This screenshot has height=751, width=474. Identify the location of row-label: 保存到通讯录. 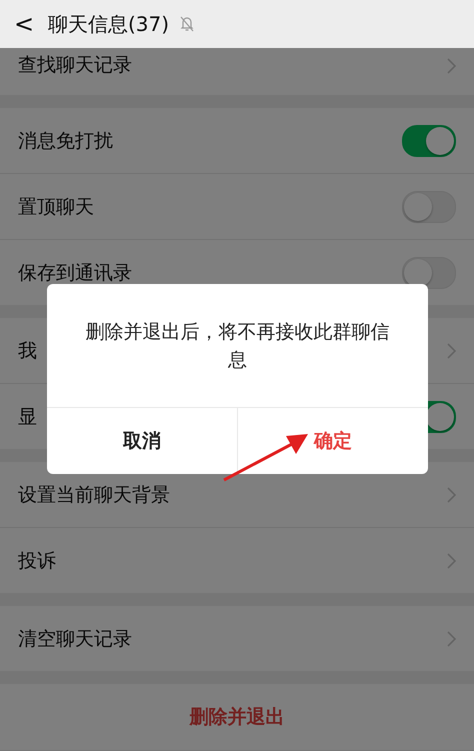
(75, 273).